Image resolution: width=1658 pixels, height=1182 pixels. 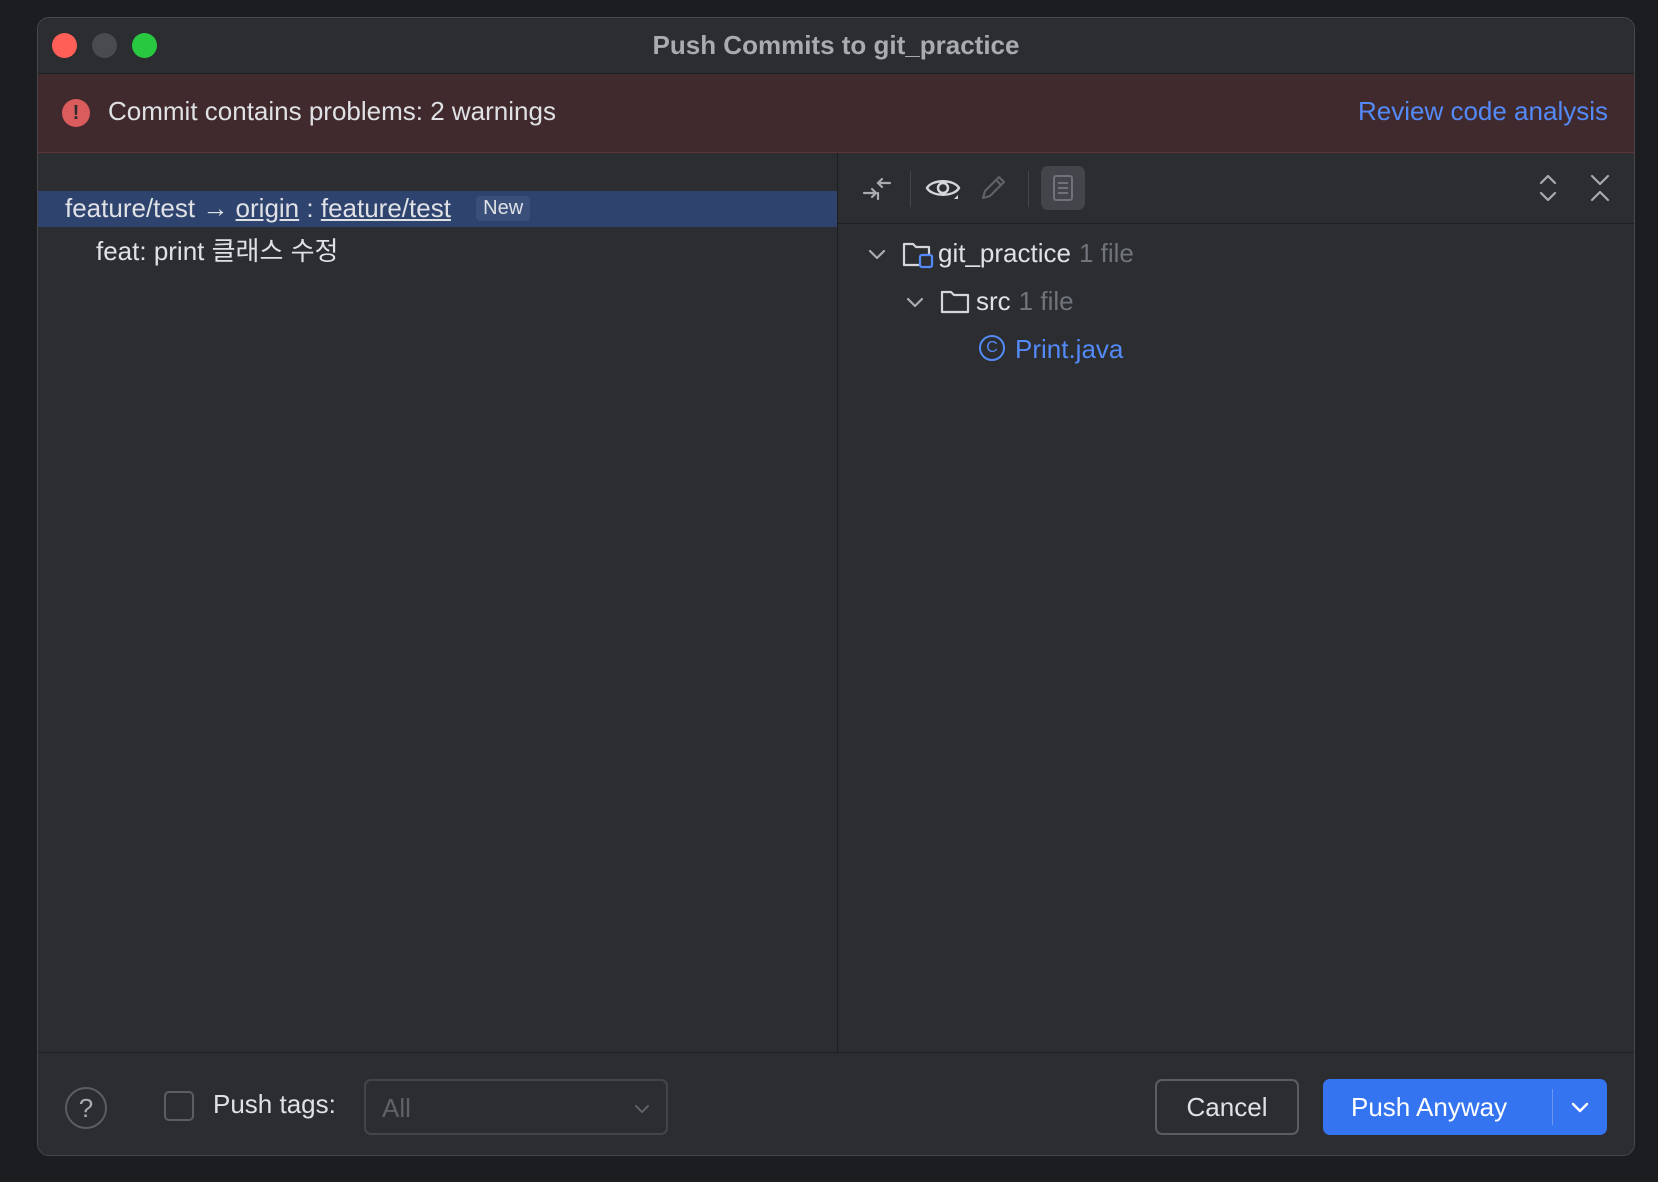 What do you see at coordinates (268, 208) in the screenshot?
I see `remote-link: origin` at bounding box center [268, 208].